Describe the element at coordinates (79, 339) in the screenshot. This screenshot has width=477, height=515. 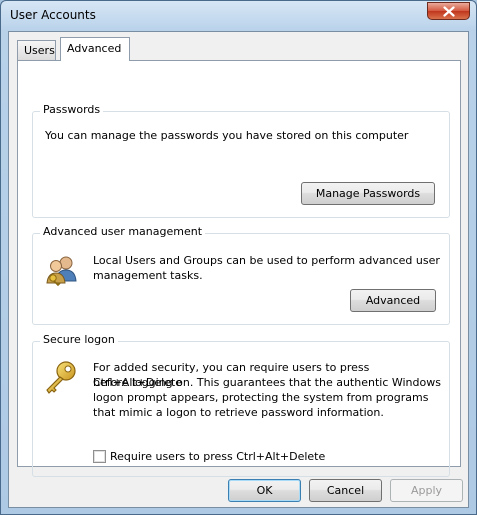
I see `secure-logon-group-title: Secure logon` at that location.